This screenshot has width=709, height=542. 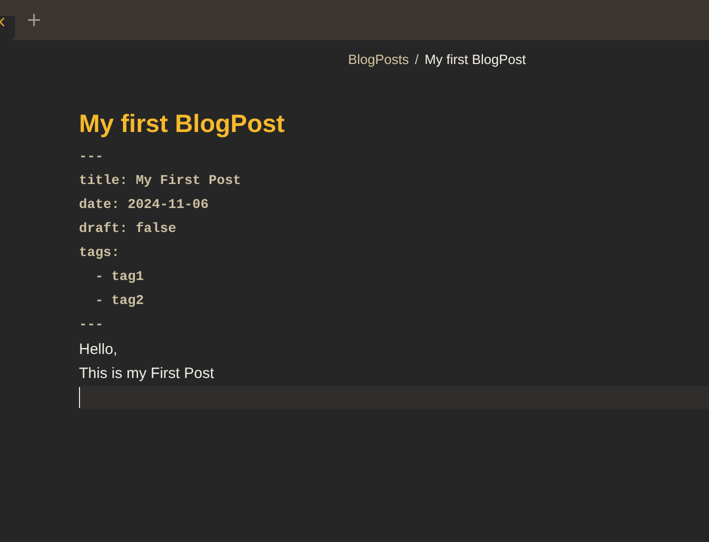 What do you see at coordinates (79, 397) in the screenshot?
I see `text-cursor` at bounding box center [79, 397].